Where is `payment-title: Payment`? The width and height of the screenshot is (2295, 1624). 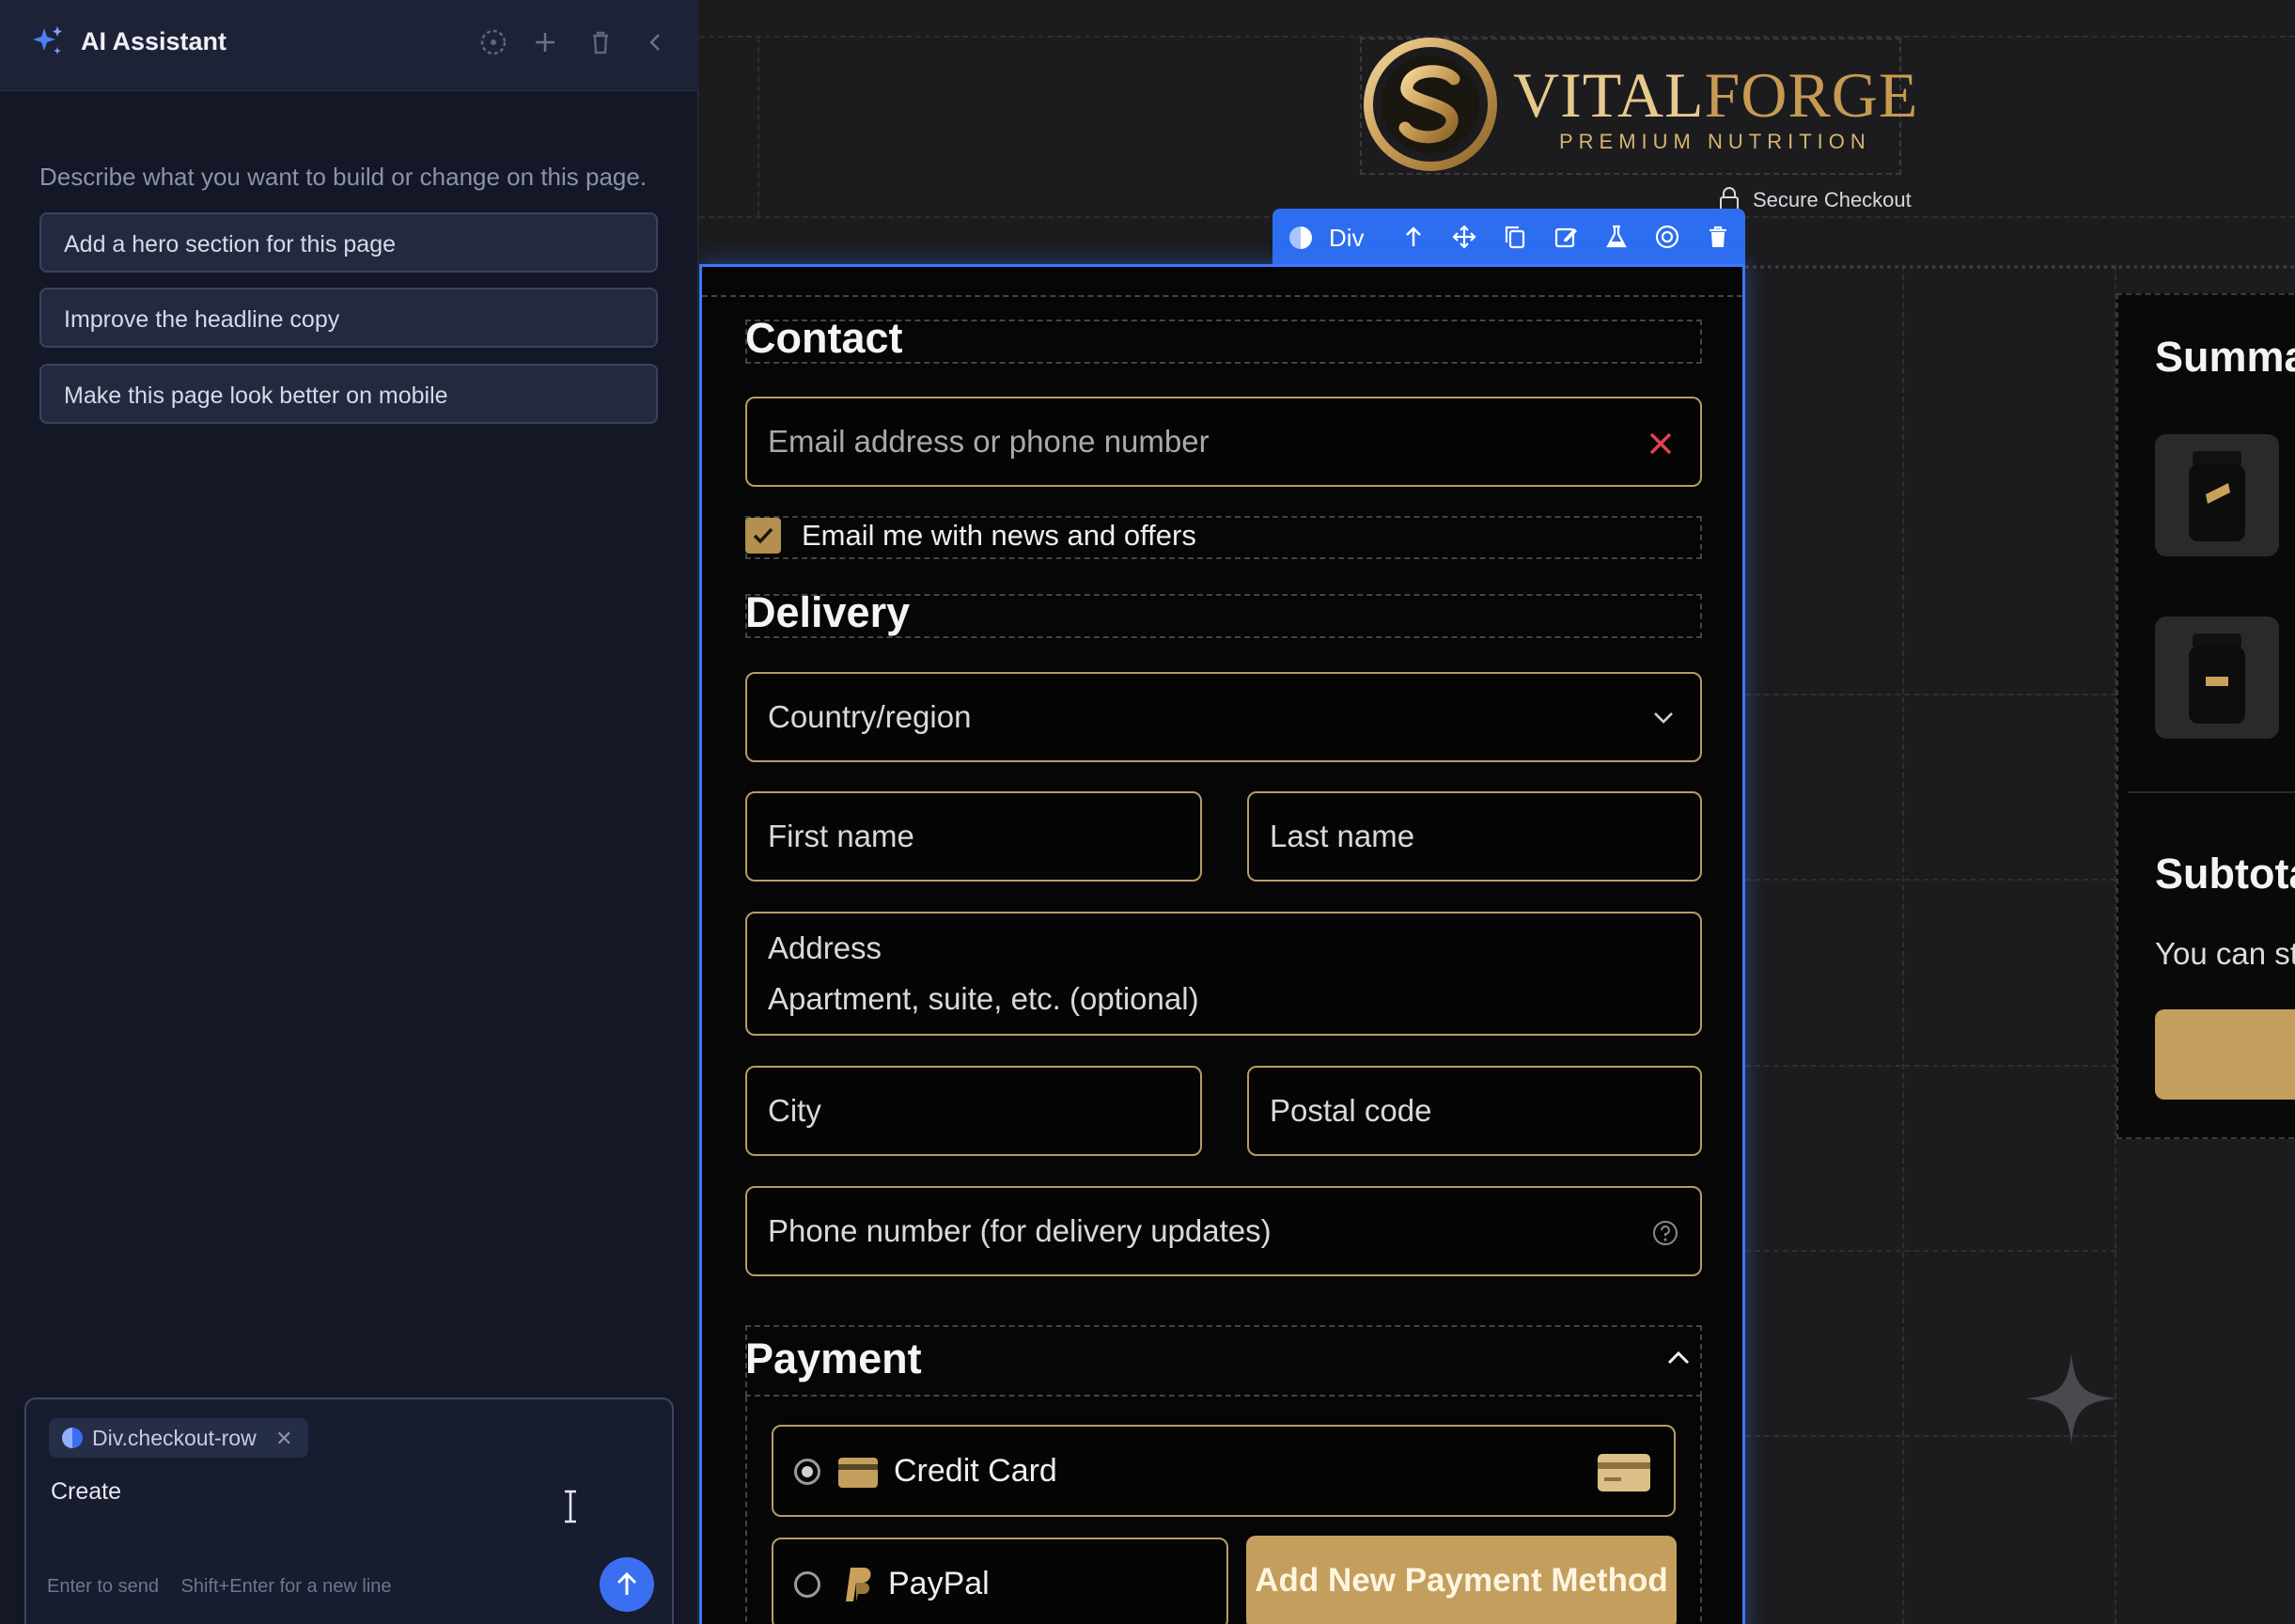
payment-title: Payment is located at coordinates (833, 1358).